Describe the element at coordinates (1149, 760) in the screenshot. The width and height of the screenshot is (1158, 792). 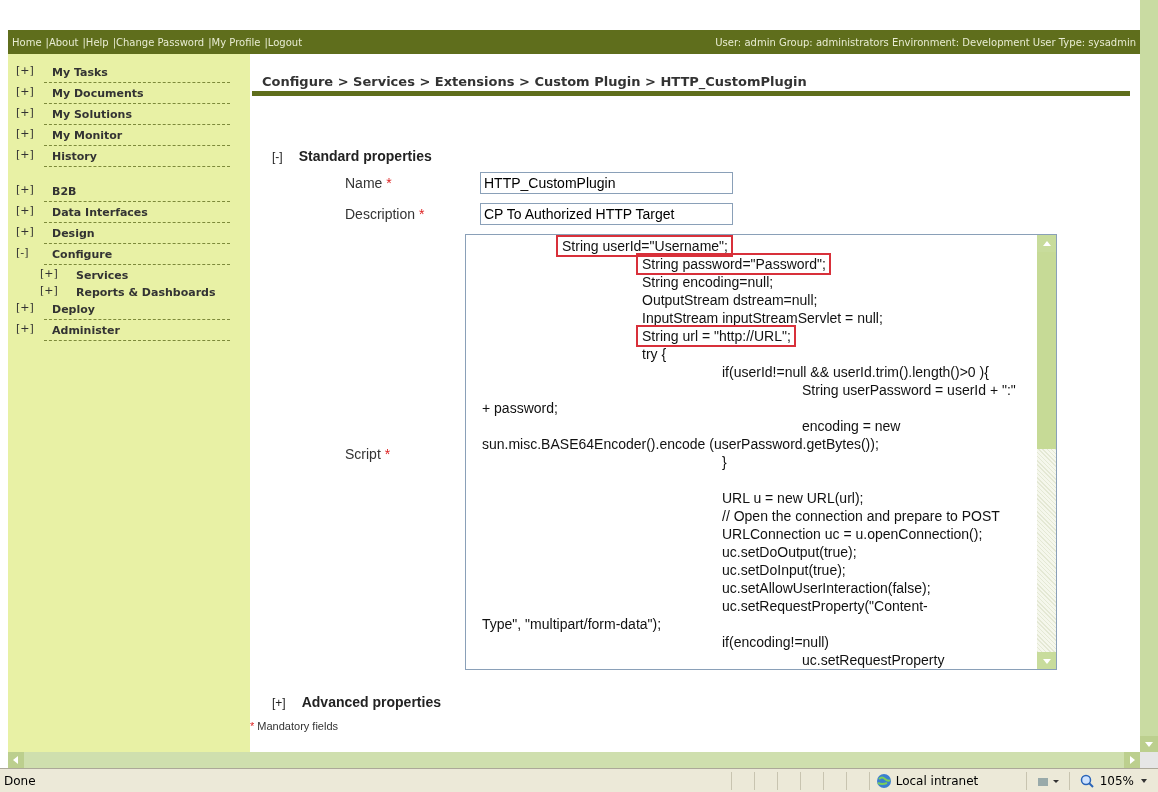
I see `scrollbar-corner` at that location.